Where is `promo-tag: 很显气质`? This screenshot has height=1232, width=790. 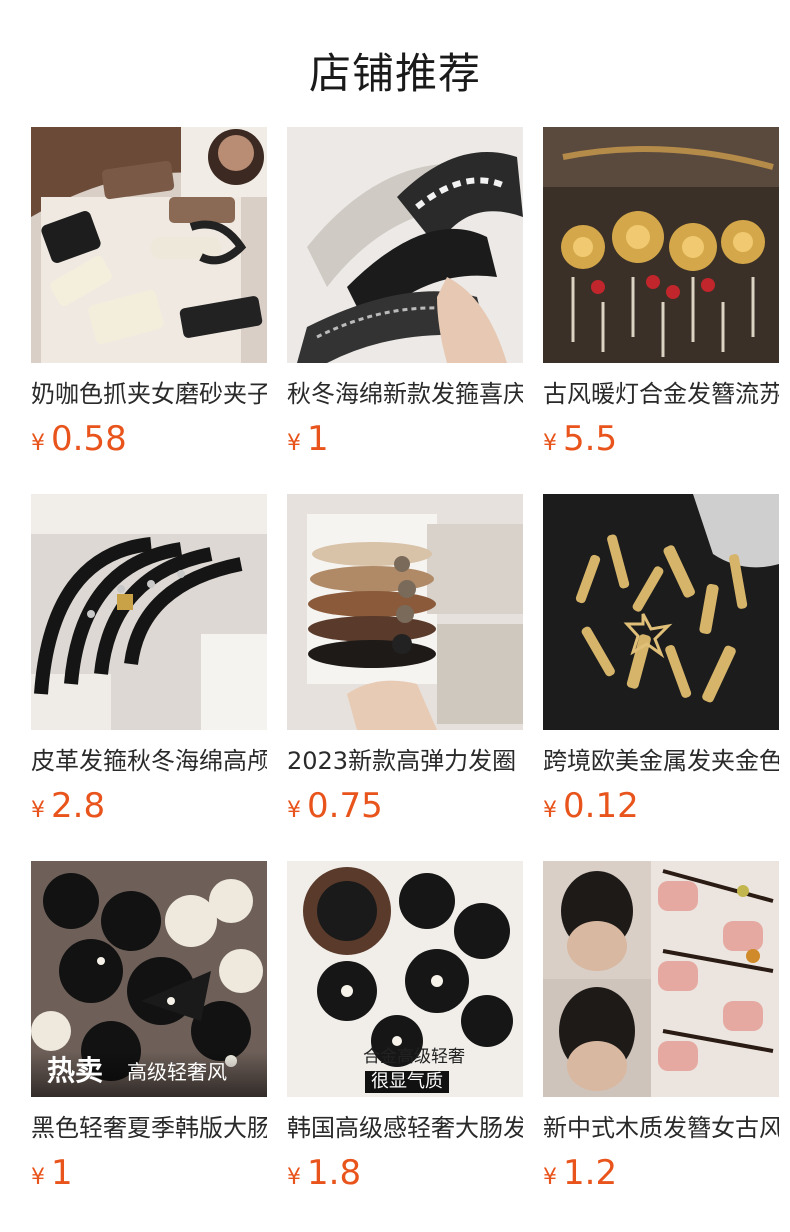
promo-tag: 很显气质 is located at coordinates (407, 1082).